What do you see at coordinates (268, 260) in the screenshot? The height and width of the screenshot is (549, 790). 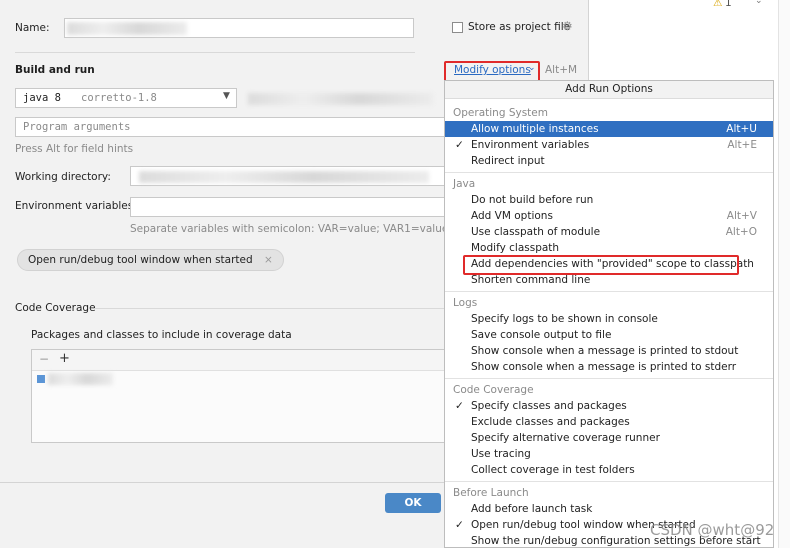 I see `close-icon: ×` at bounding box center [268, 260].